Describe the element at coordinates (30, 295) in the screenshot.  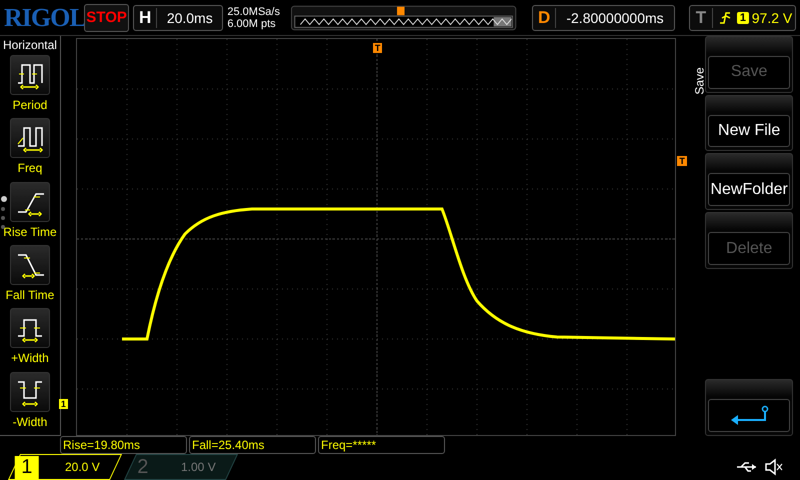
I see `measure-label: Fall Time` at that location.